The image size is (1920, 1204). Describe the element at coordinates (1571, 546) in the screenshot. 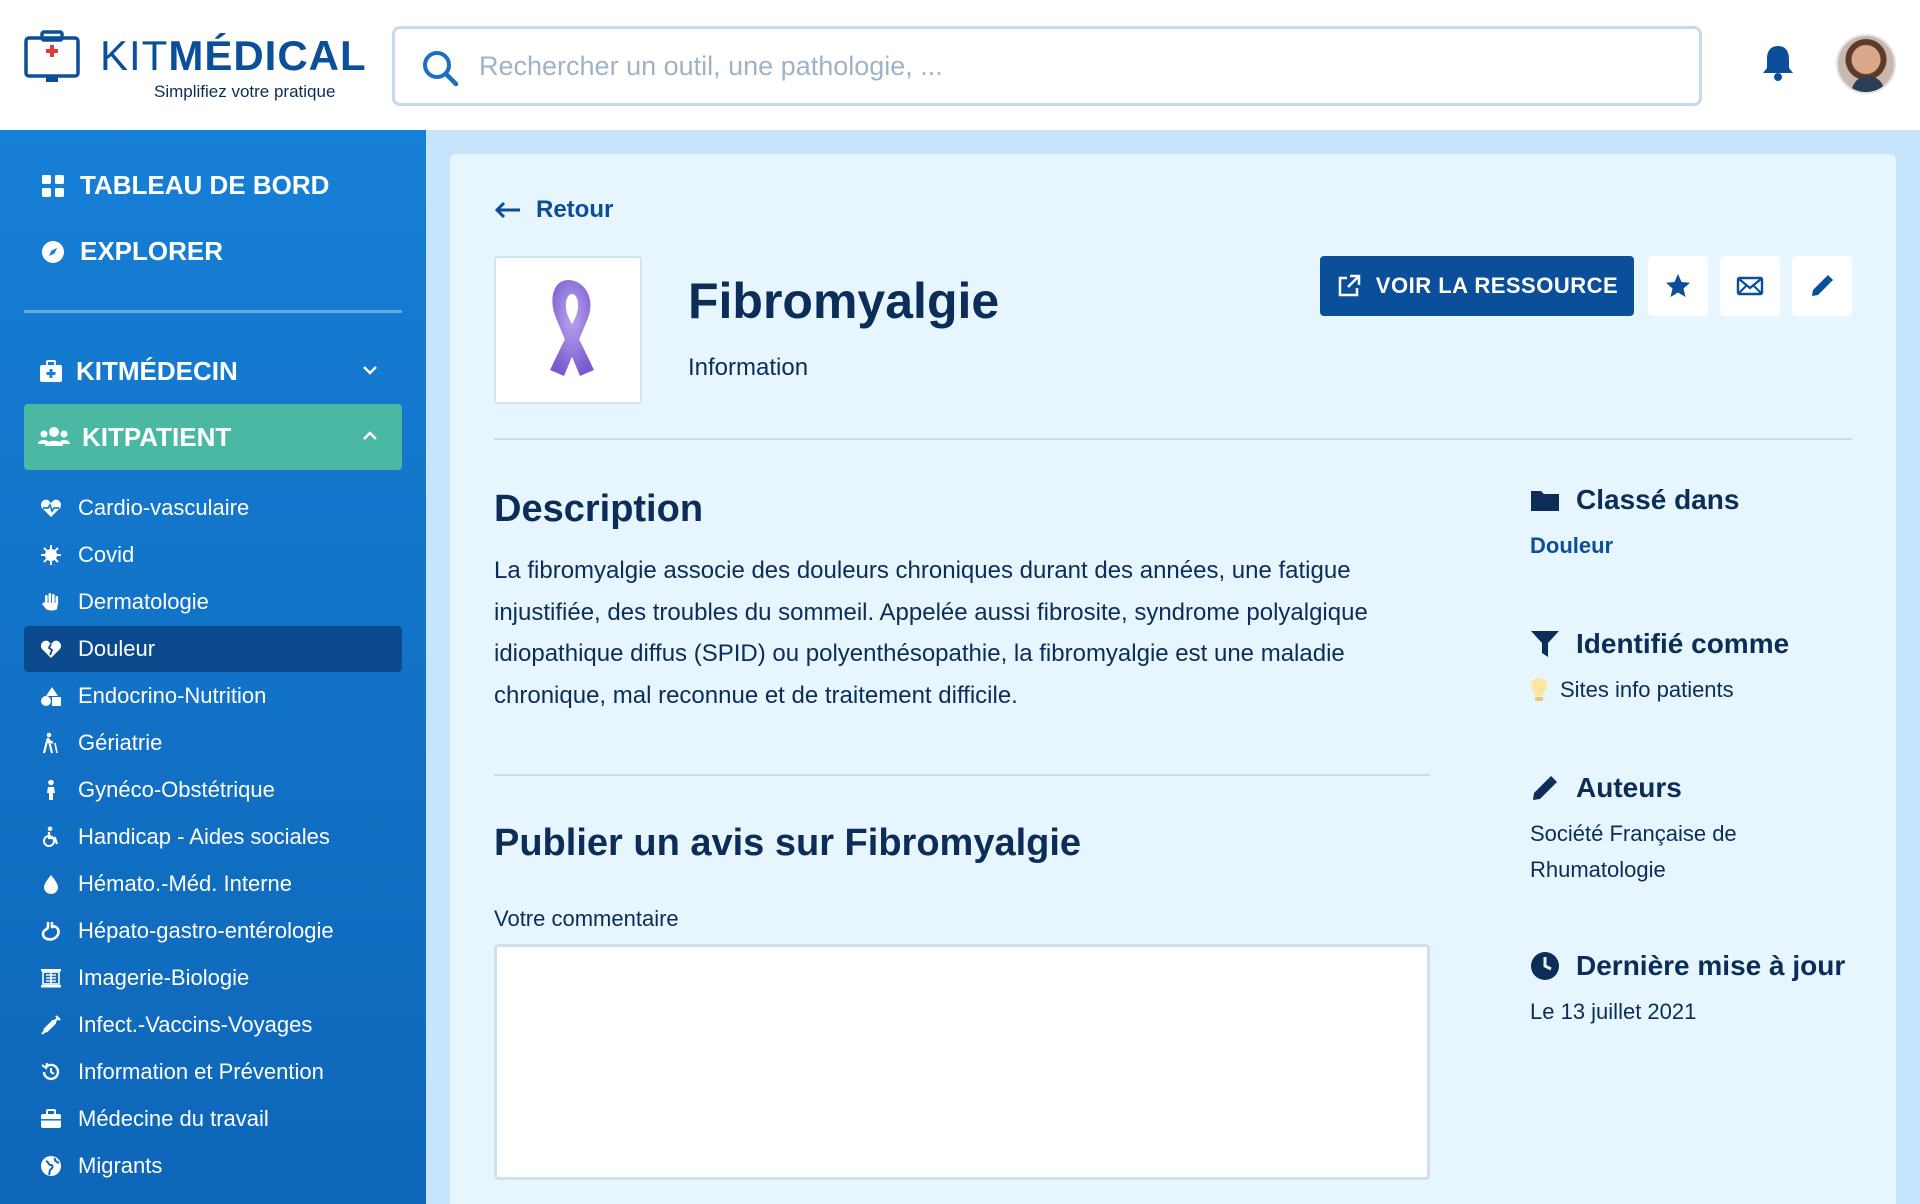

I see `classified-value-link: Douleur` at that location.